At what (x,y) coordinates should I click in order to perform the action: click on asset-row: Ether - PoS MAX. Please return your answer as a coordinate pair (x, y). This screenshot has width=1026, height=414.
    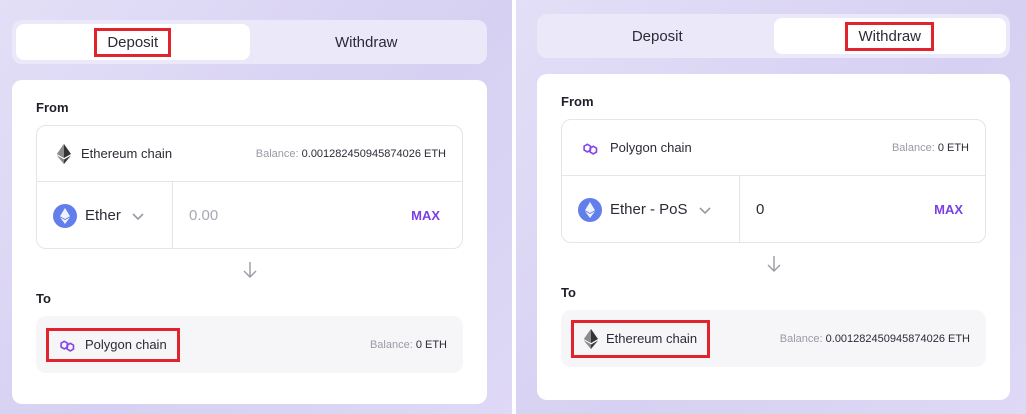
    Looking at the image, I should click on (773, 209).